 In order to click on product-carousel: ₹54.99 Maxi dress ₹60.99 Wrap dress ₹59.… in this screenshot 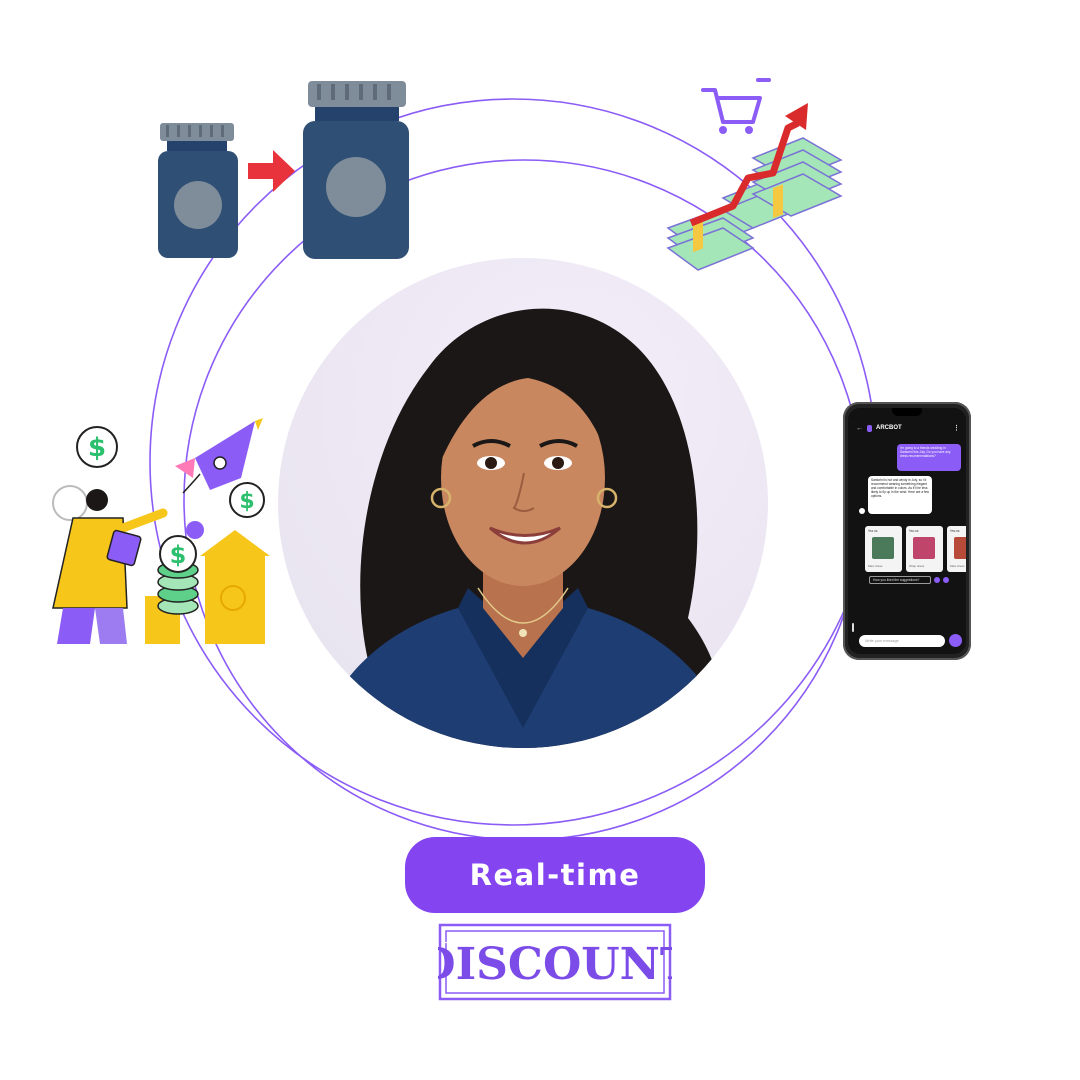, I will do `click(915, 549)`.